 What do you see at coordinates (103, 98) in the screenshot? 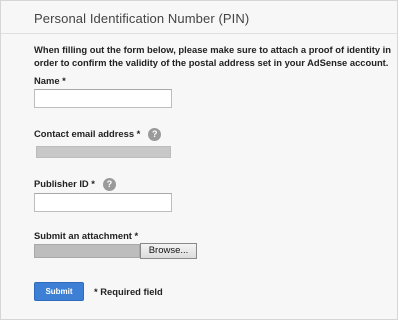
I see `name-input` at bounding box center [103, 98].